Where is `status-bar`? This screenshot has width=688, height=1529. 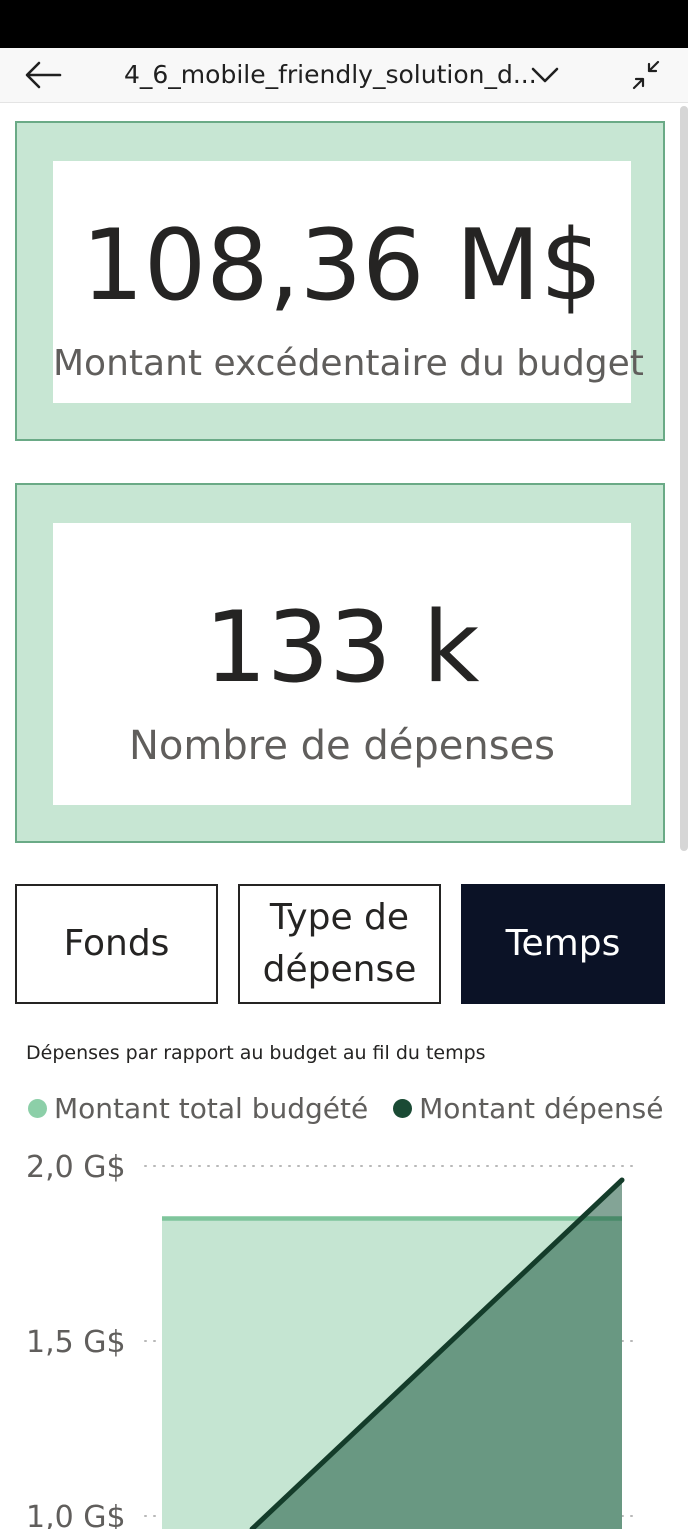 status-bar is located at coordinates (344, 24).